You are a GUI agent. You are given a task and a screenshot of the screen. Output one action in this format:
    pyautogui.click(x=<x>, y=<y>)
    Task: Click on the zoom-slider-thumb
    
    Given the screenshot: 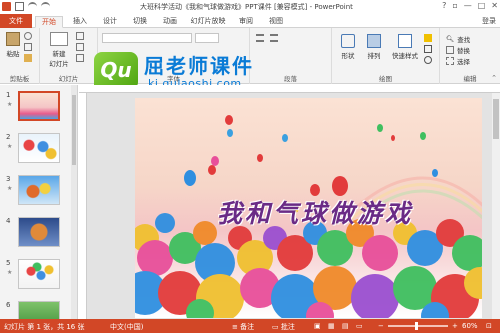 What is the action you would take?
    pyautogui.click(x=416, y=326)
    